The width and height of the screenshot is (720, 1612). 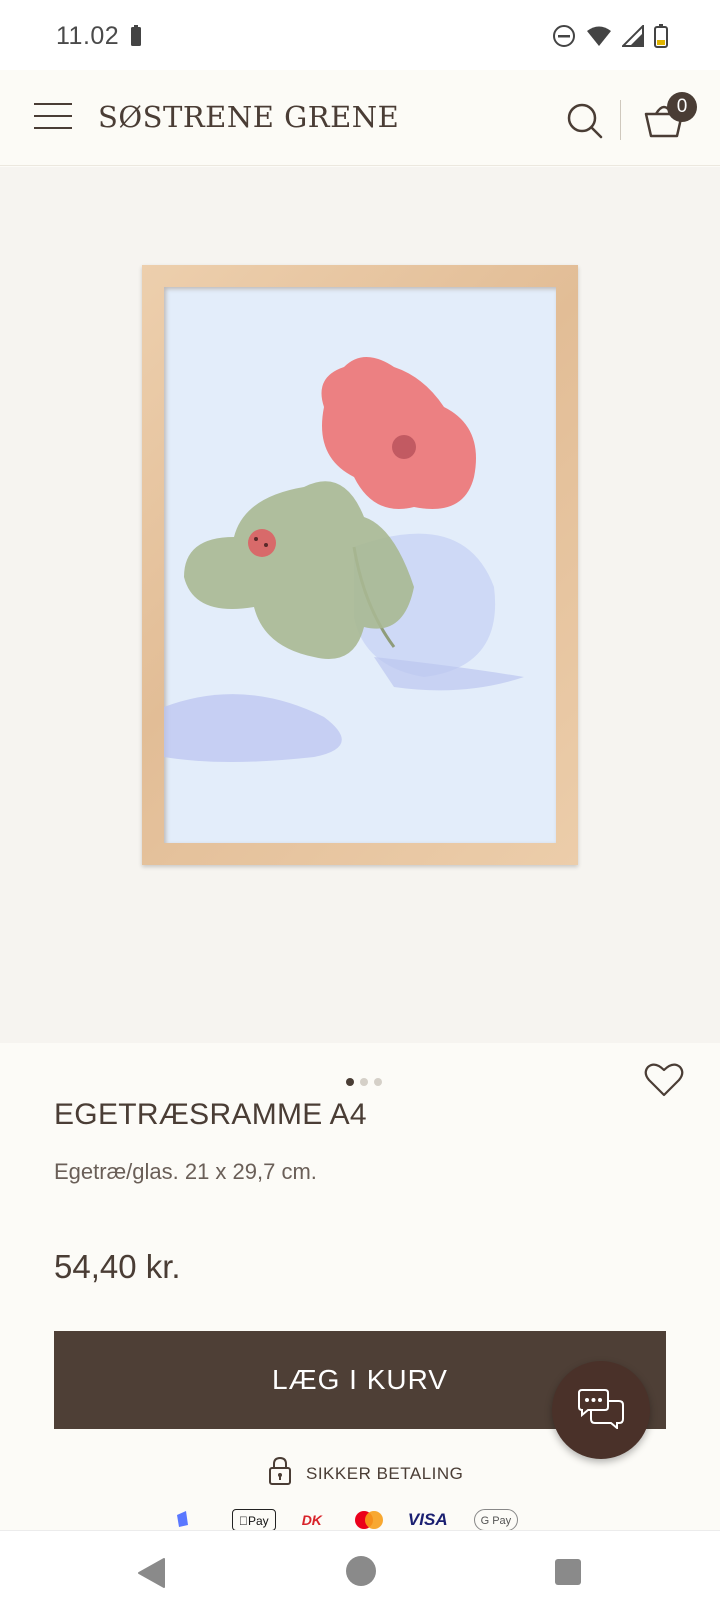 I want to click on status-icons, so click(x=610, y=38).